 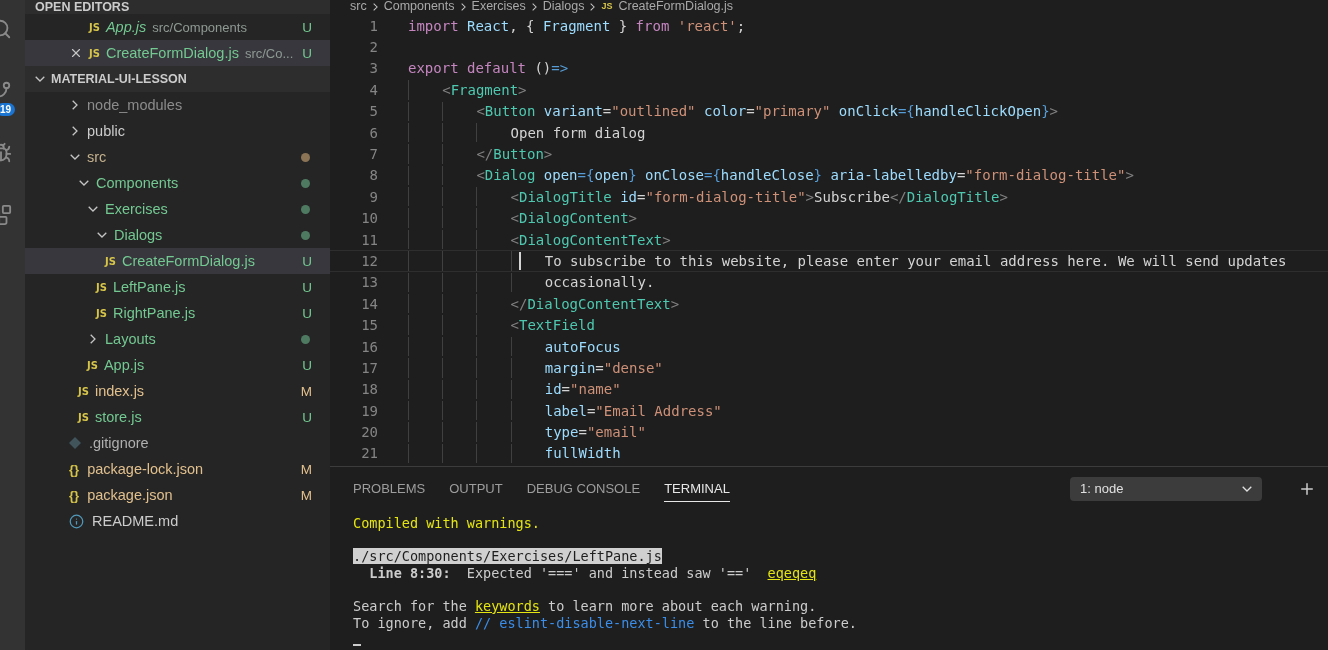 I want to click on line-number: 19, so click(x=369, y=410).